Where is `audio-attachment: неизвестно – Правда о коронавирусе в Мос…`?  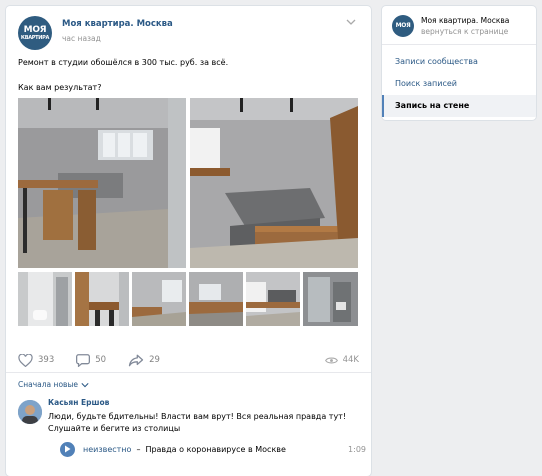
audio-attachment: неизвестно – Правда о коронавирусе в Мос… is located at coordinates (213, 449).